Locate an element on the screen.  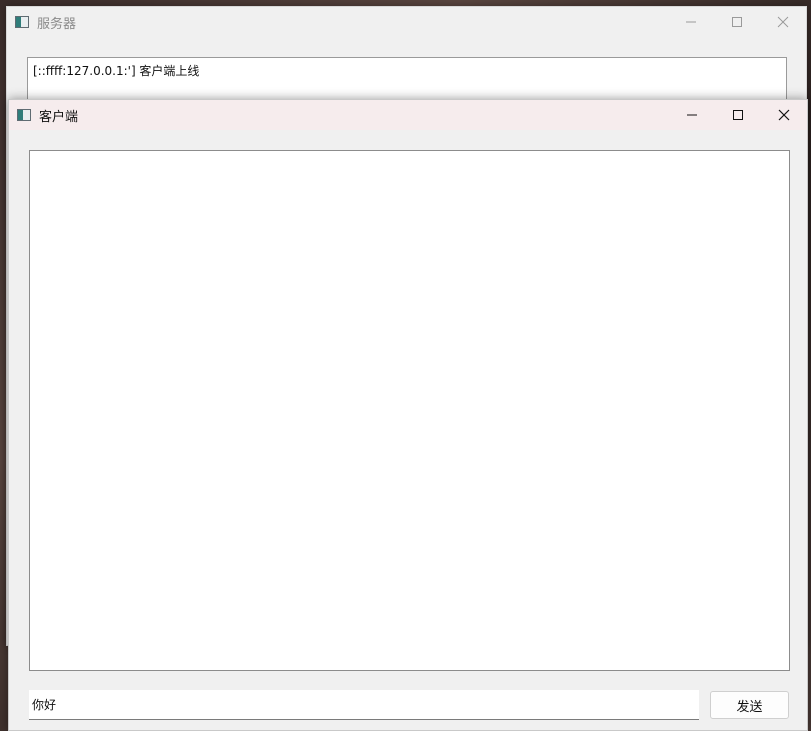
client-window-controls is located at coordinates (738, 115).